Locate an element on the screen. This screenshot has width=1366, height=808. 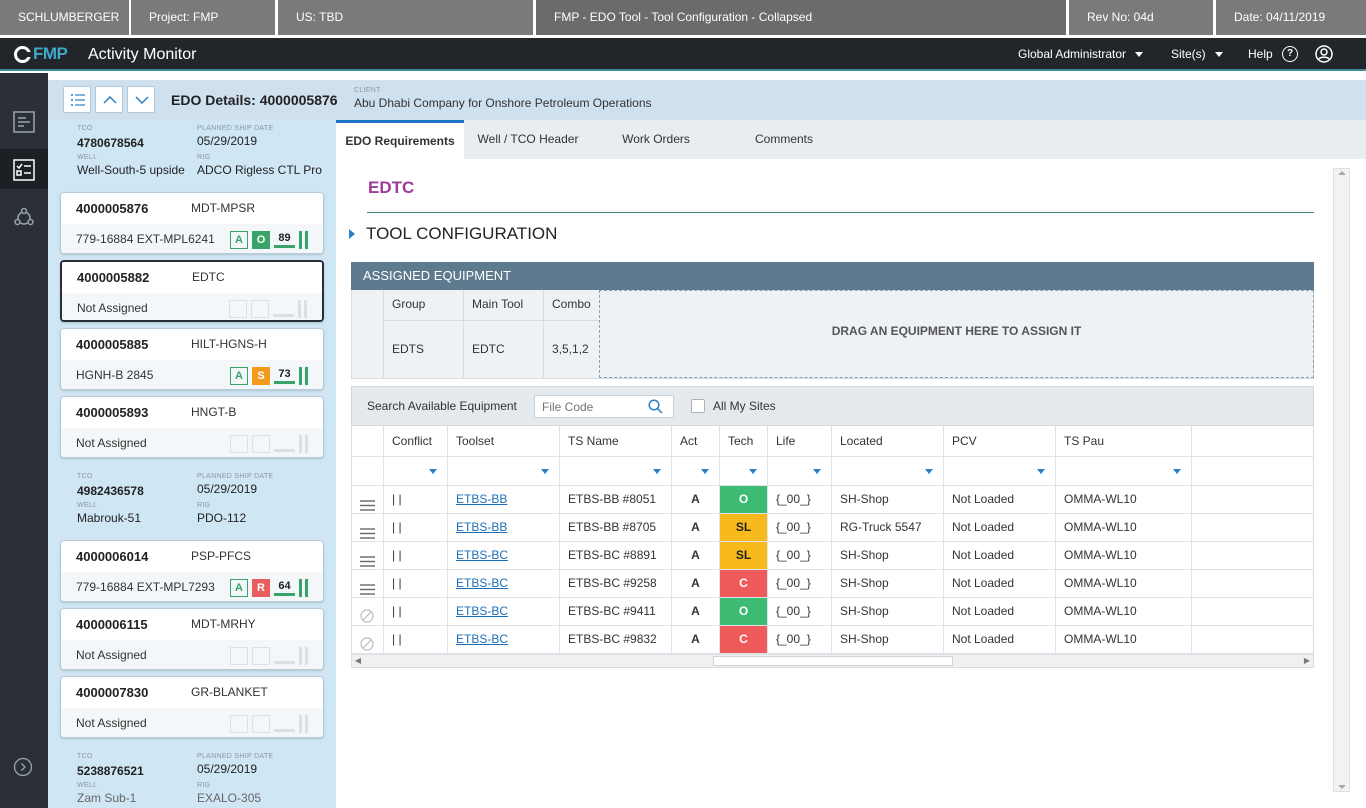
filter-ts-pau is located at coordinates (1124, 471).